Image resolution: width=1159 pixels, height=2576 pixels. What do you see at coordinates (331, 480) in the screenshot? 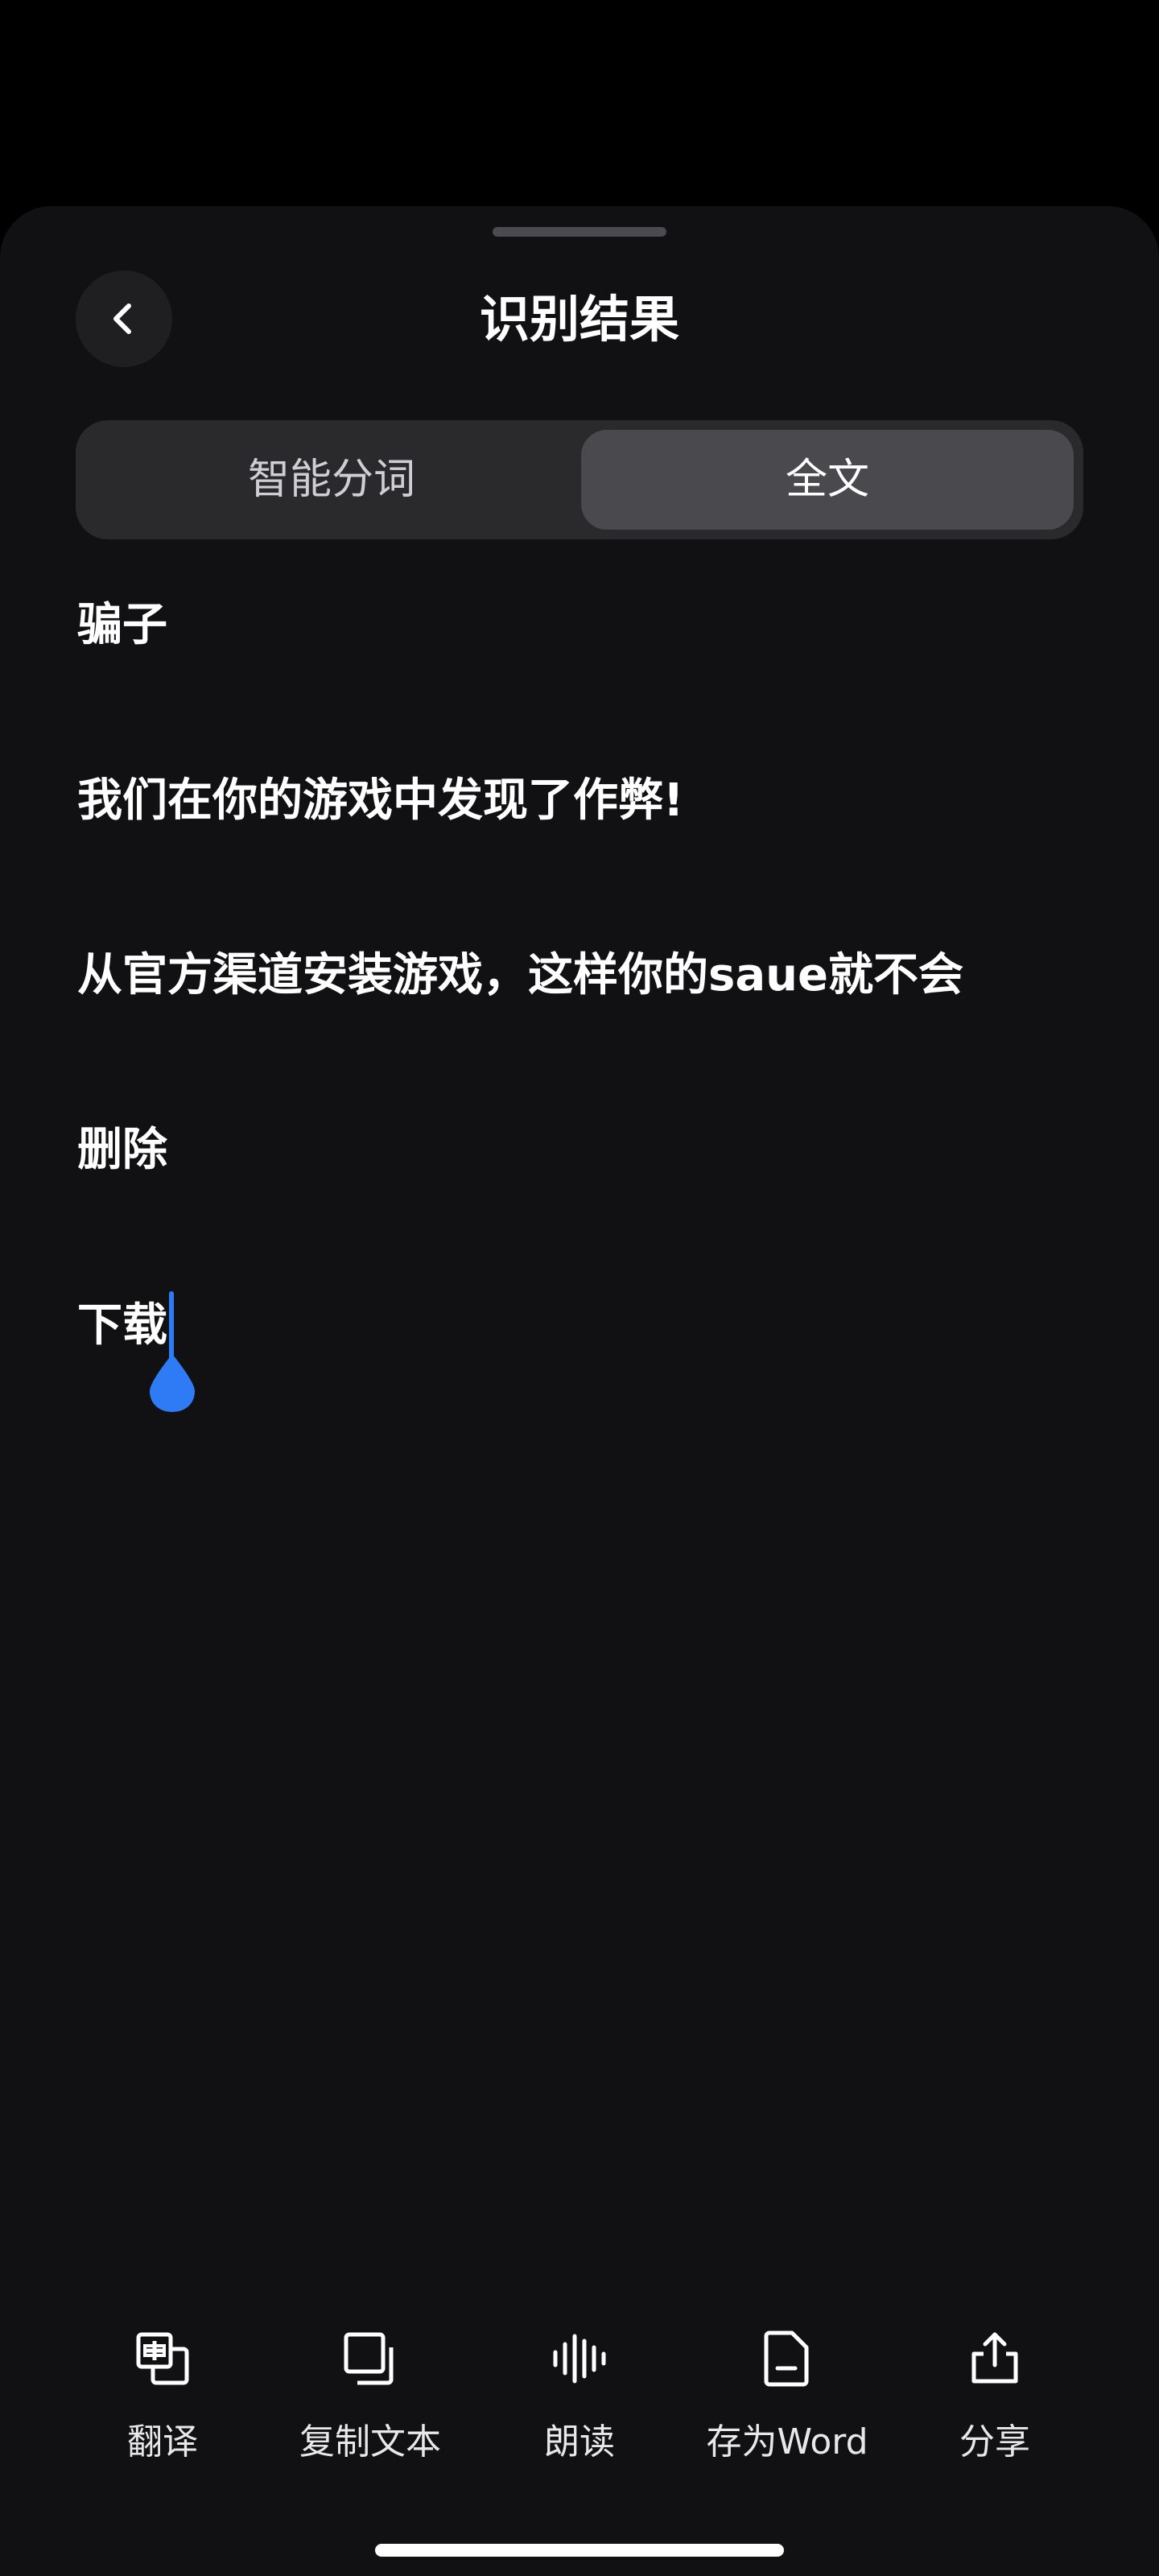
I see `tab-smart-segmentation: 智能分词` at bounding box center [331, 480].